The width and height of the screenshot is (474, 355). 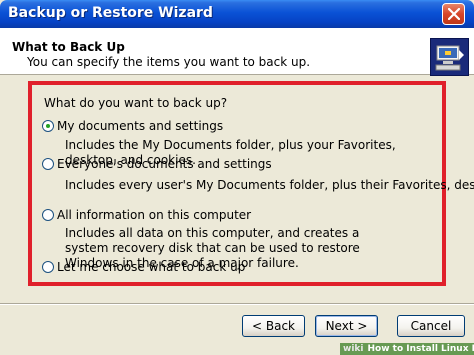 I want to click on watermark: wikiHow to Install Linux Mint, so click(x=407, y=349).